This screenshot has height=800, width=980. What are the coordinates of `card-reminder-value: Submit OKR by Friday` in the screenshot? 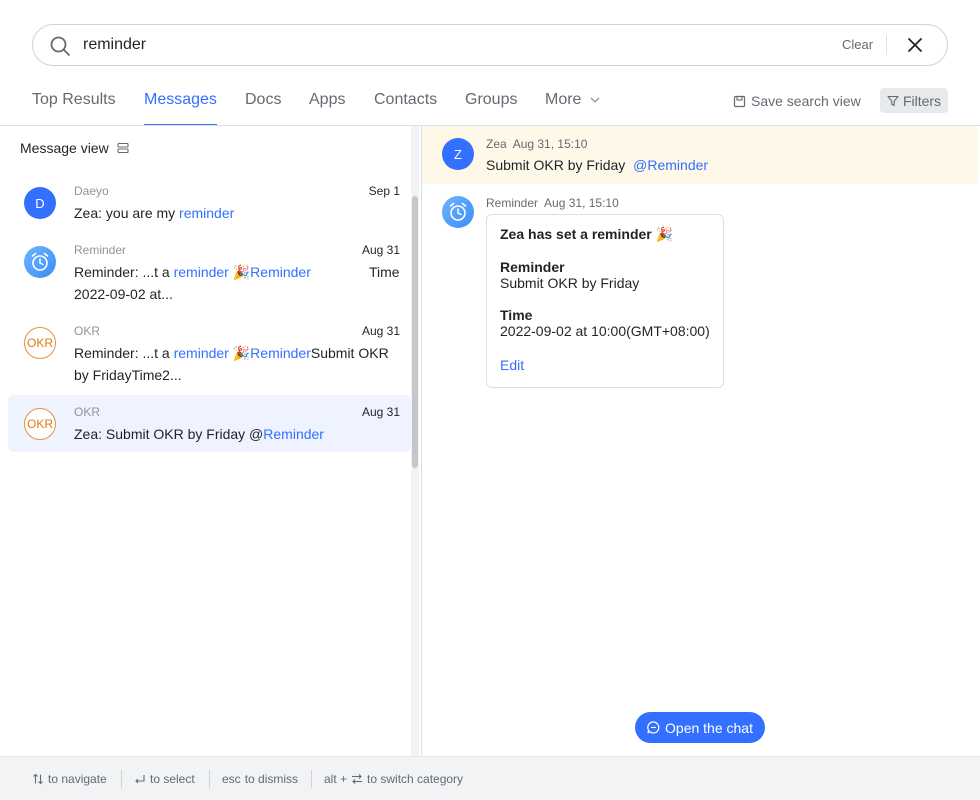 It's located at (570, 283).